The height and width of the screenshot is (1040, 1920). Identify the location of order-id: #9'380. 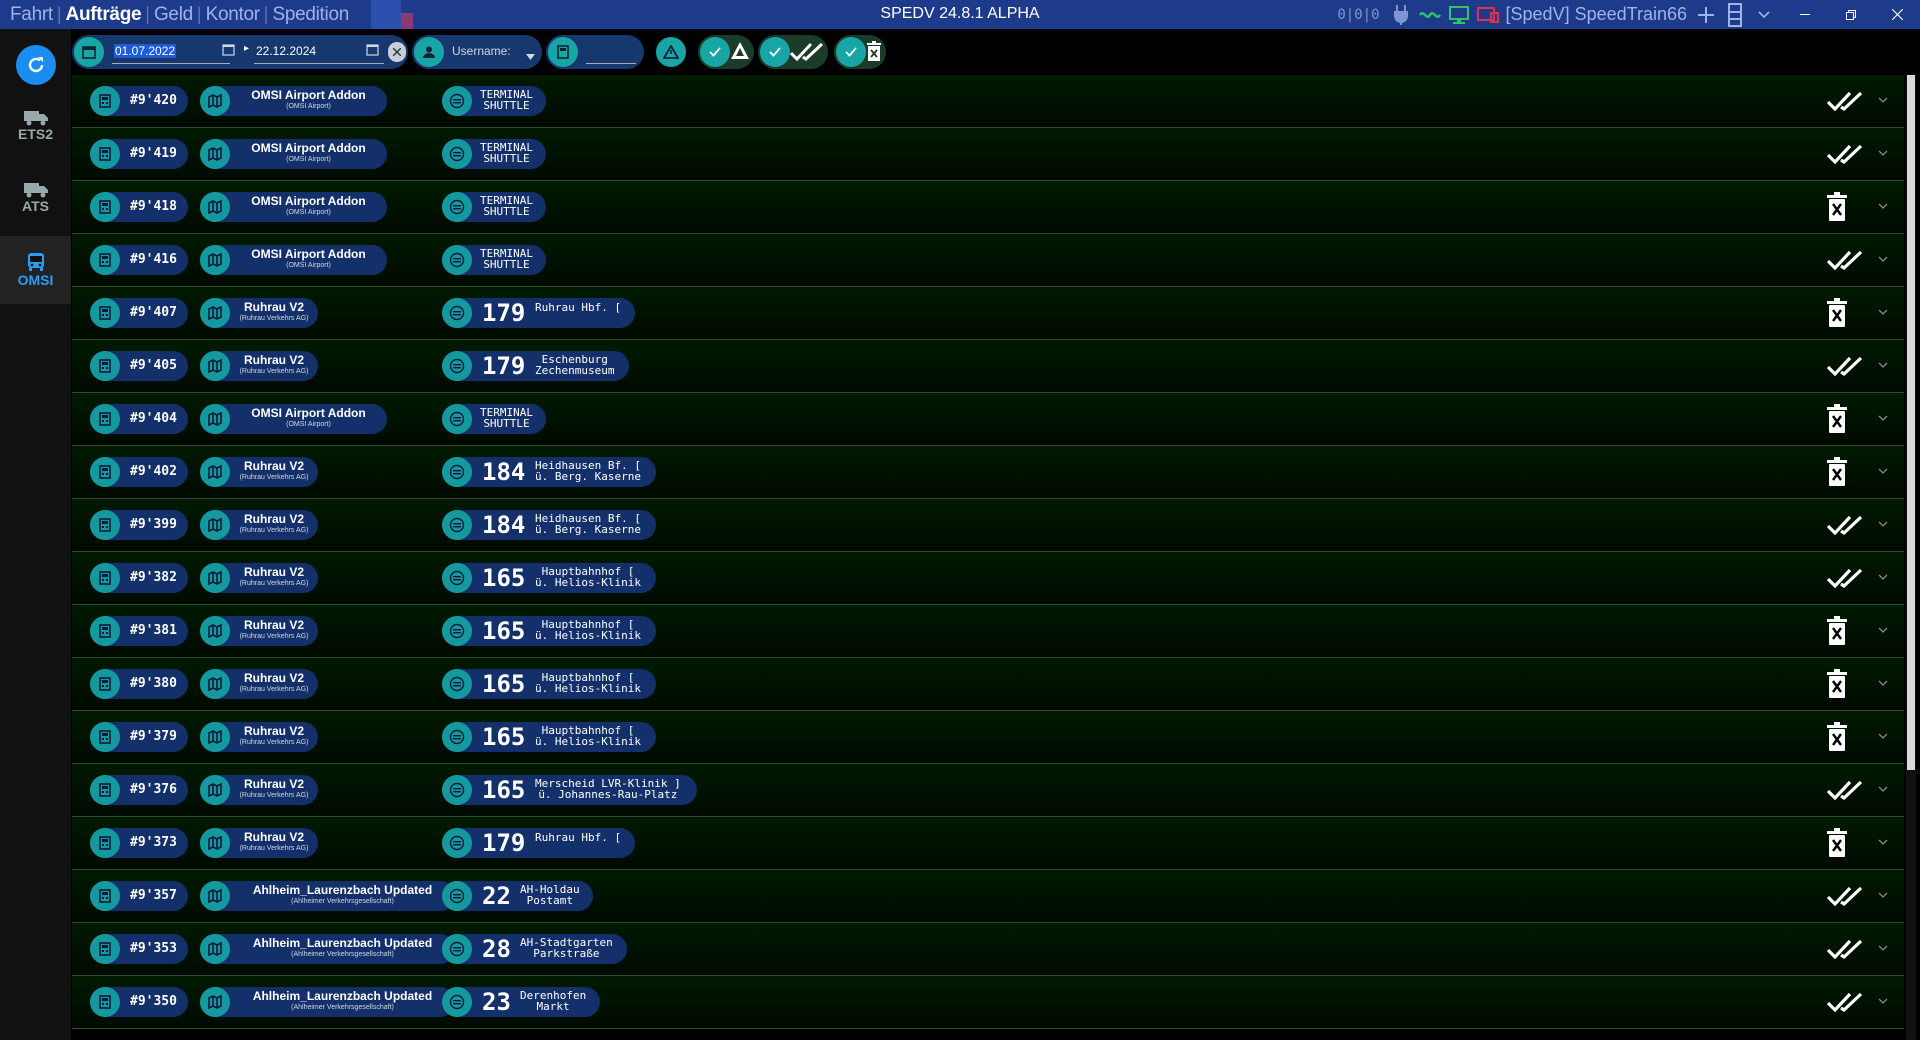
(153, 683).